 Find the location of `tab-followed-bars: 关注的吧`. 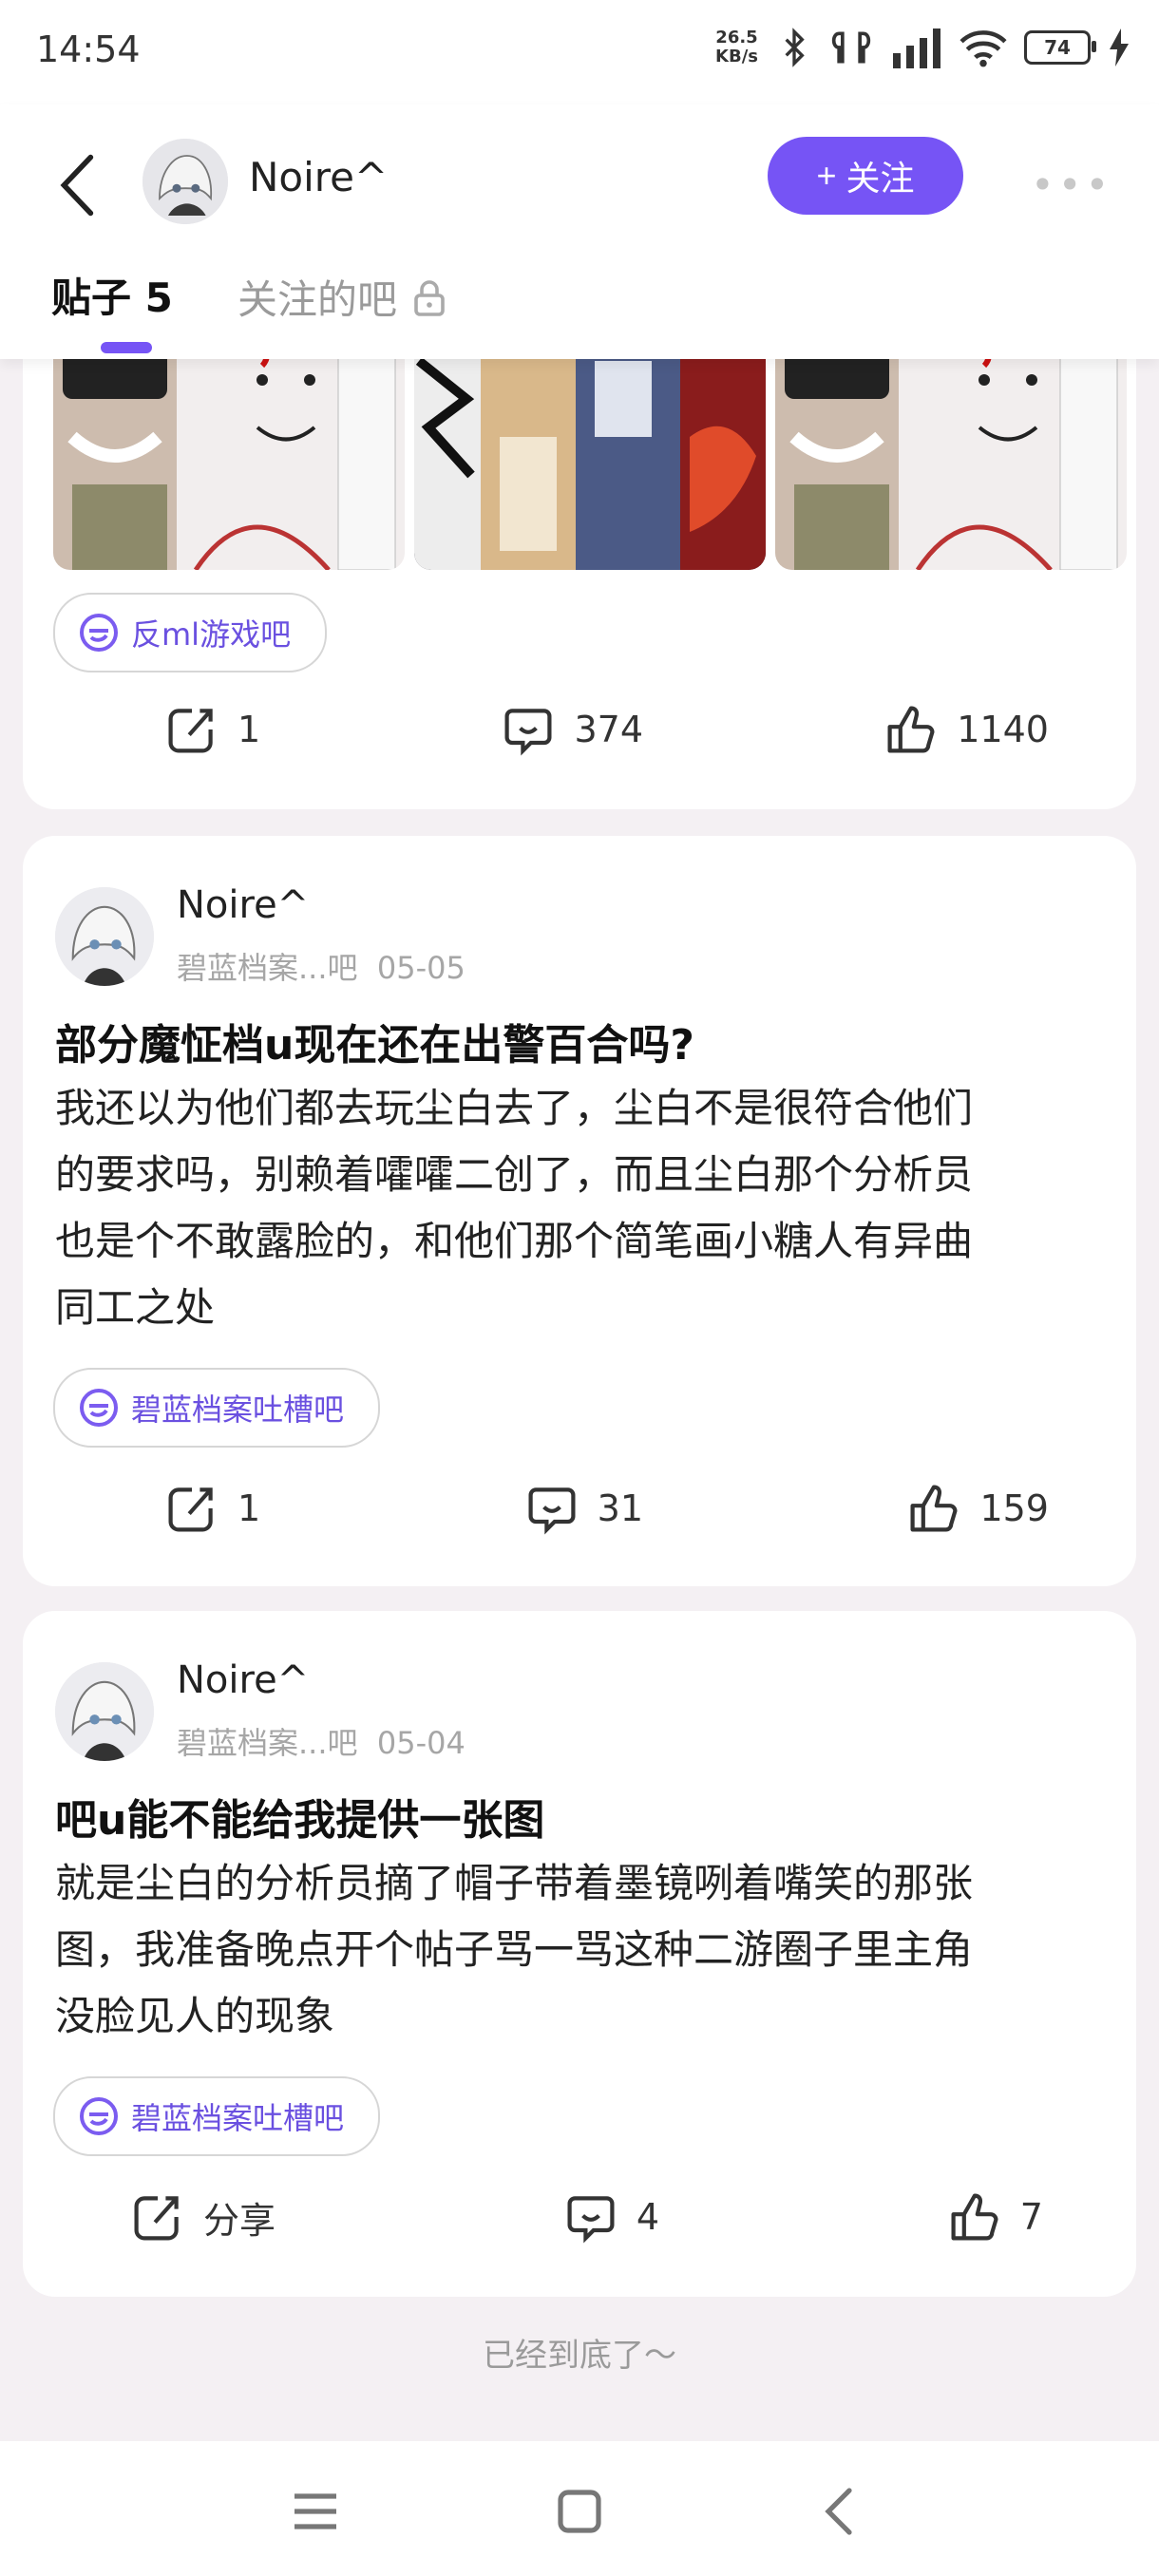

tab-followed-bars: 关注的吧 is located at coordinates (342, 297).